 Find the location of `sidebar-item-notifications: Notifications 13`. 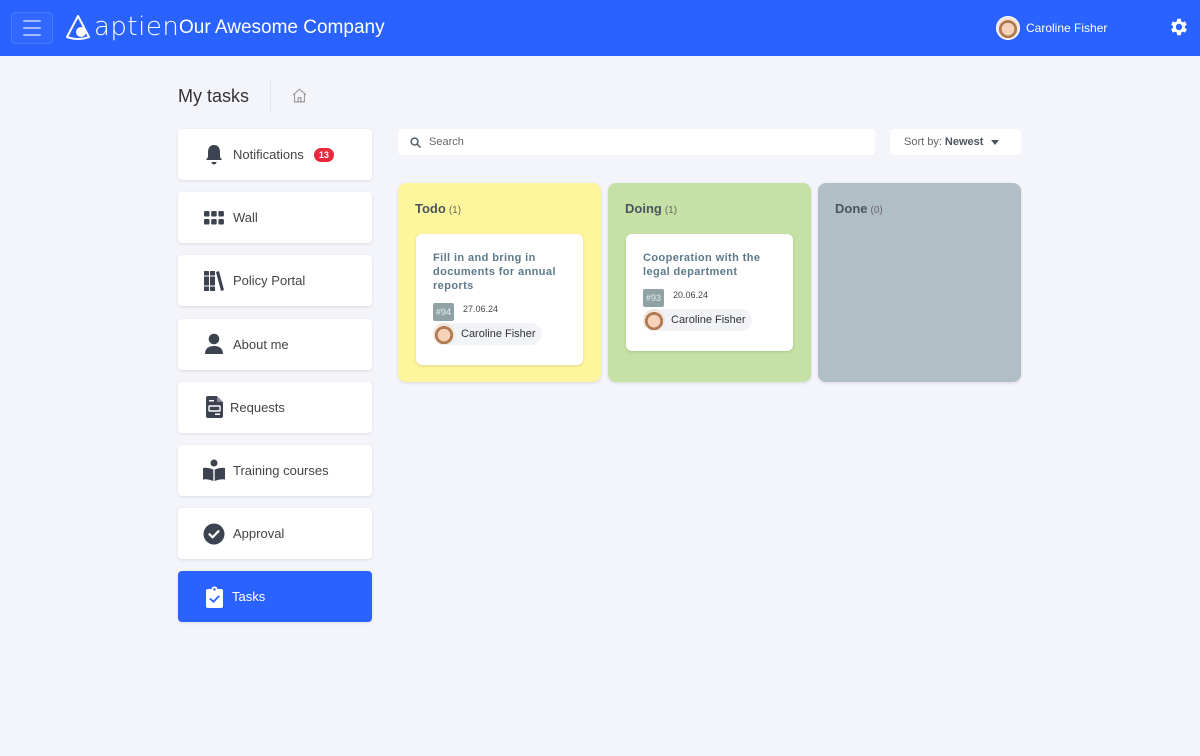

sidebar-item-notifications: Notifications 13 is located at coordinates (275, 154).